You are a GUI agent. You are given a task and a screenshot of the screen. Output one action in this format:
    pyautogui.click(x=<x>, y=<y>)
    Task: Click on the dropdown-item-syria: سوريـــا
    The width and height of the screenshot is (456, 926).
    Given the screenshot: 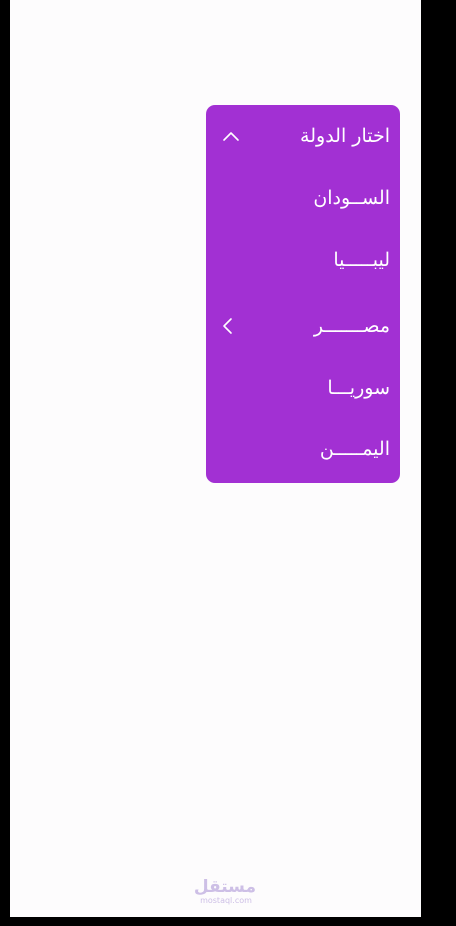 What is the action you would take?
    pyautogui.click(x=303, y=388)
    